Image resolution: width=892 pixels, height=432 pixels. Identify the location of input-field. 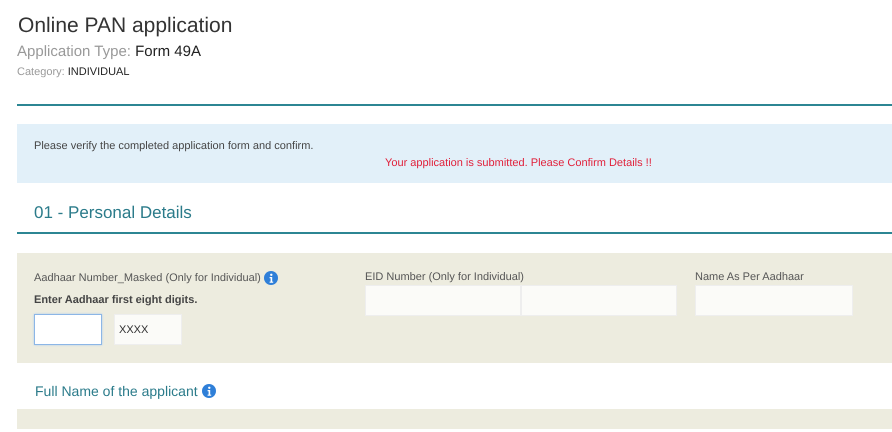
(68, 329).